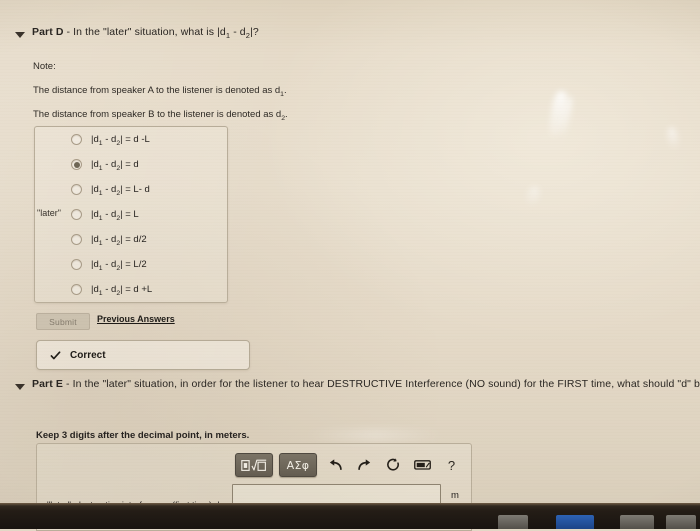 The width and height of the screenshot is (700, 531). I want to click on choice-label-suffix: | = L/2, so click(133, 264).